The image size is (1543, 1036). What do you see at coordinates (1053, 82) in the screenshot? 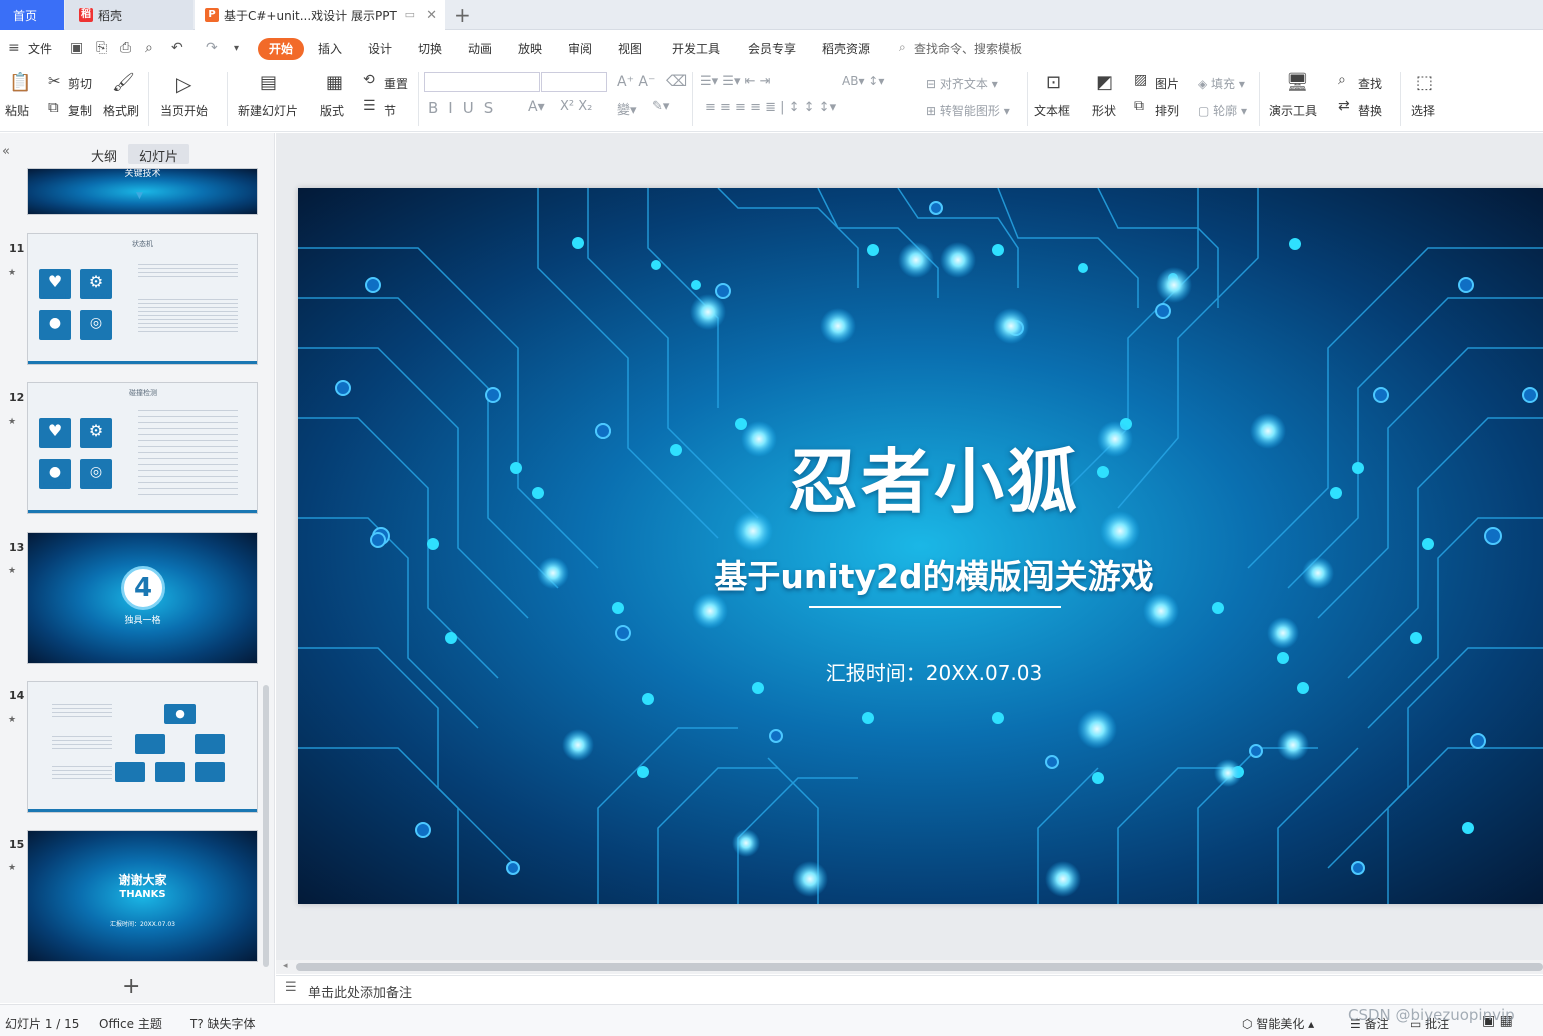
I see `textbox-icon: ⊡` at bounding box center [1053, 82].